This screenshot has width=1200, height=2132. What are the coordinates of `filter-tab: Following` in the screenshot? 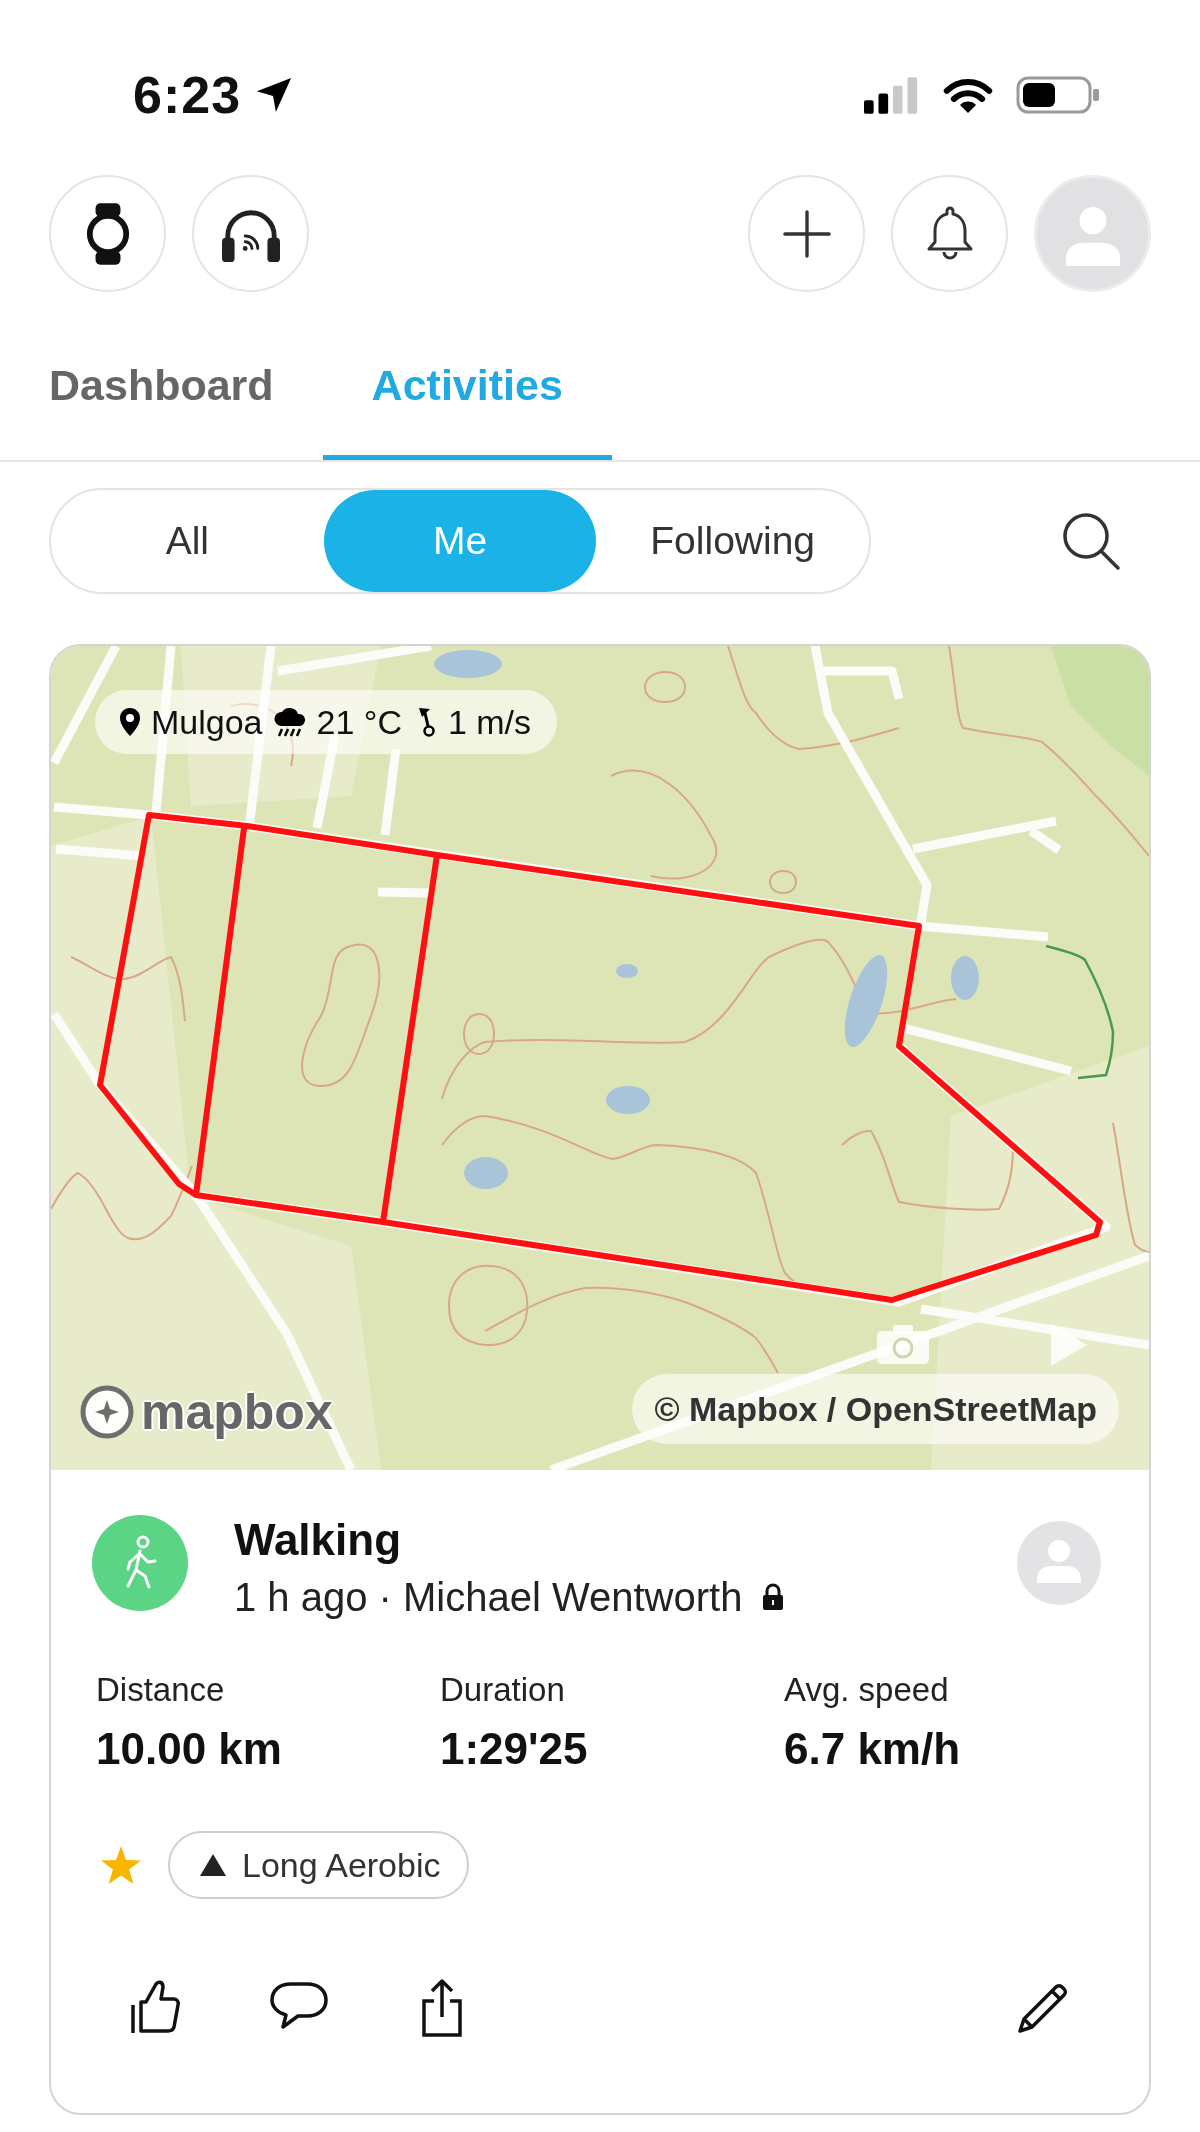 It's located at (732, 541).